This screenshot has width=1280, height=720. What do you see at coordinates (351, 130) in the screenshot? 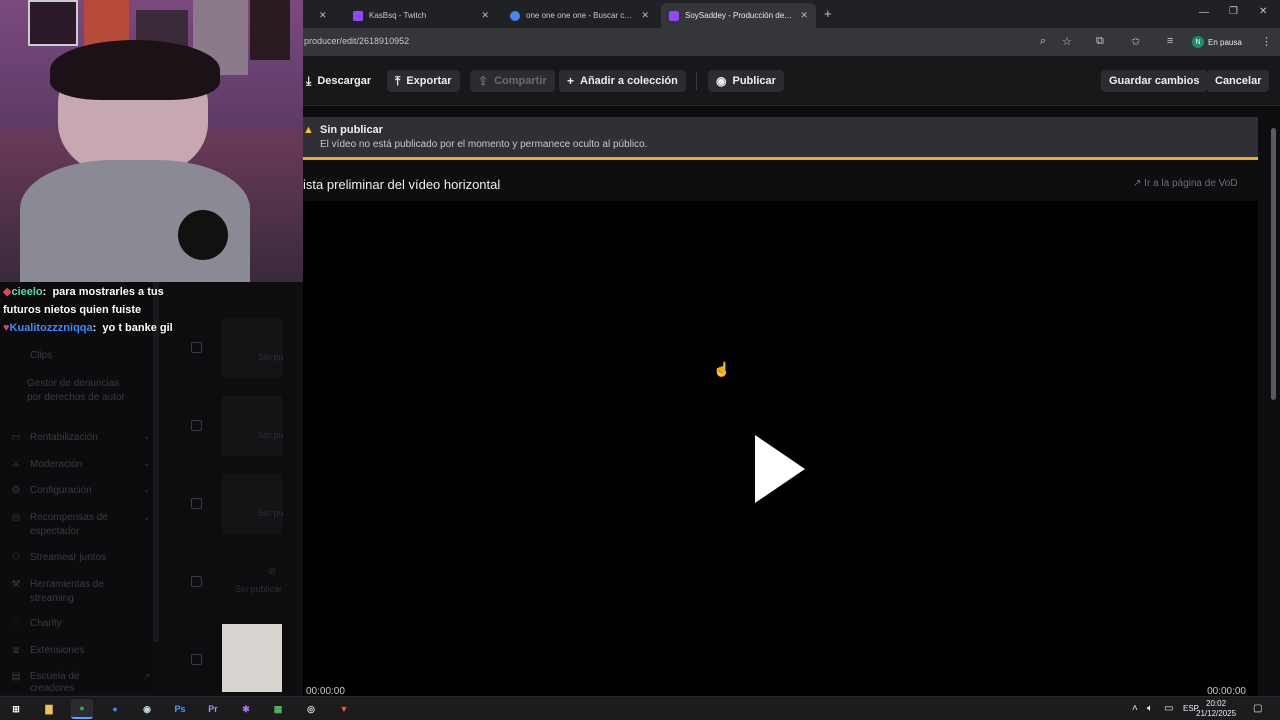
I see `warning-title: Sin publicar` at bounding box center [351, 130].